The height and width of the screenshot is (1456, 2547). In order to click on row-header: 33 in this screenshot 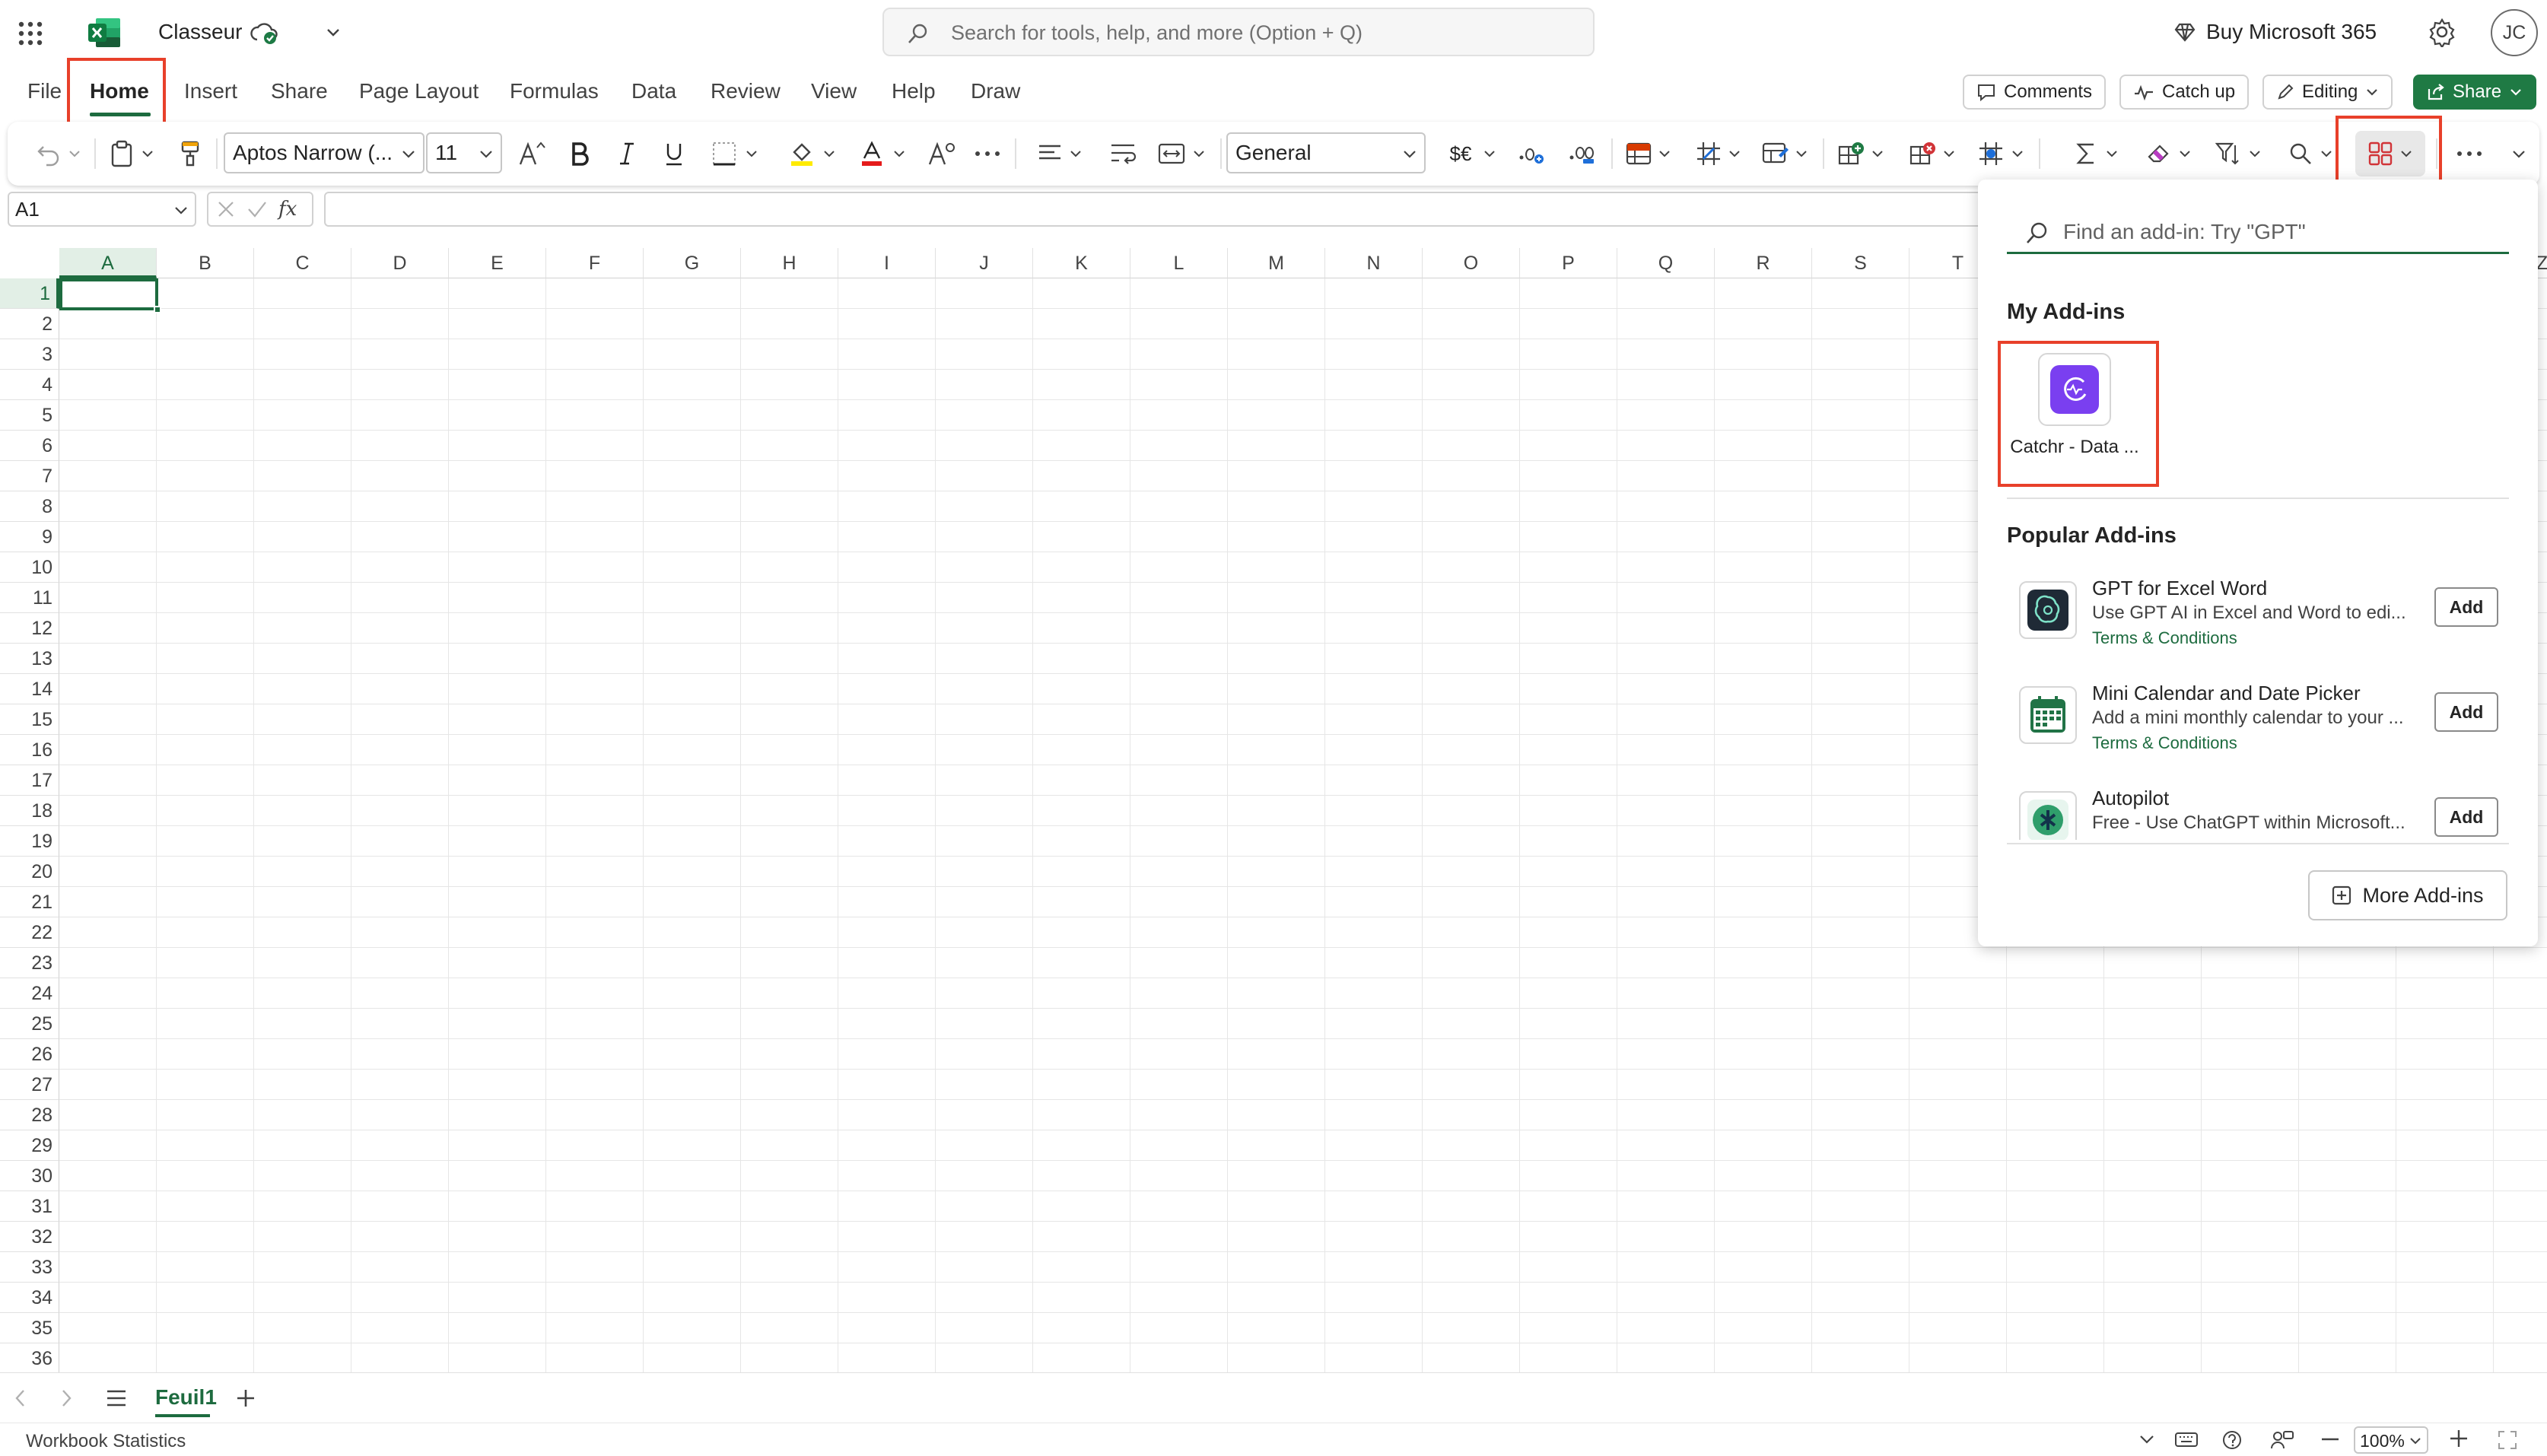, I will do `click(29, 1267)`.